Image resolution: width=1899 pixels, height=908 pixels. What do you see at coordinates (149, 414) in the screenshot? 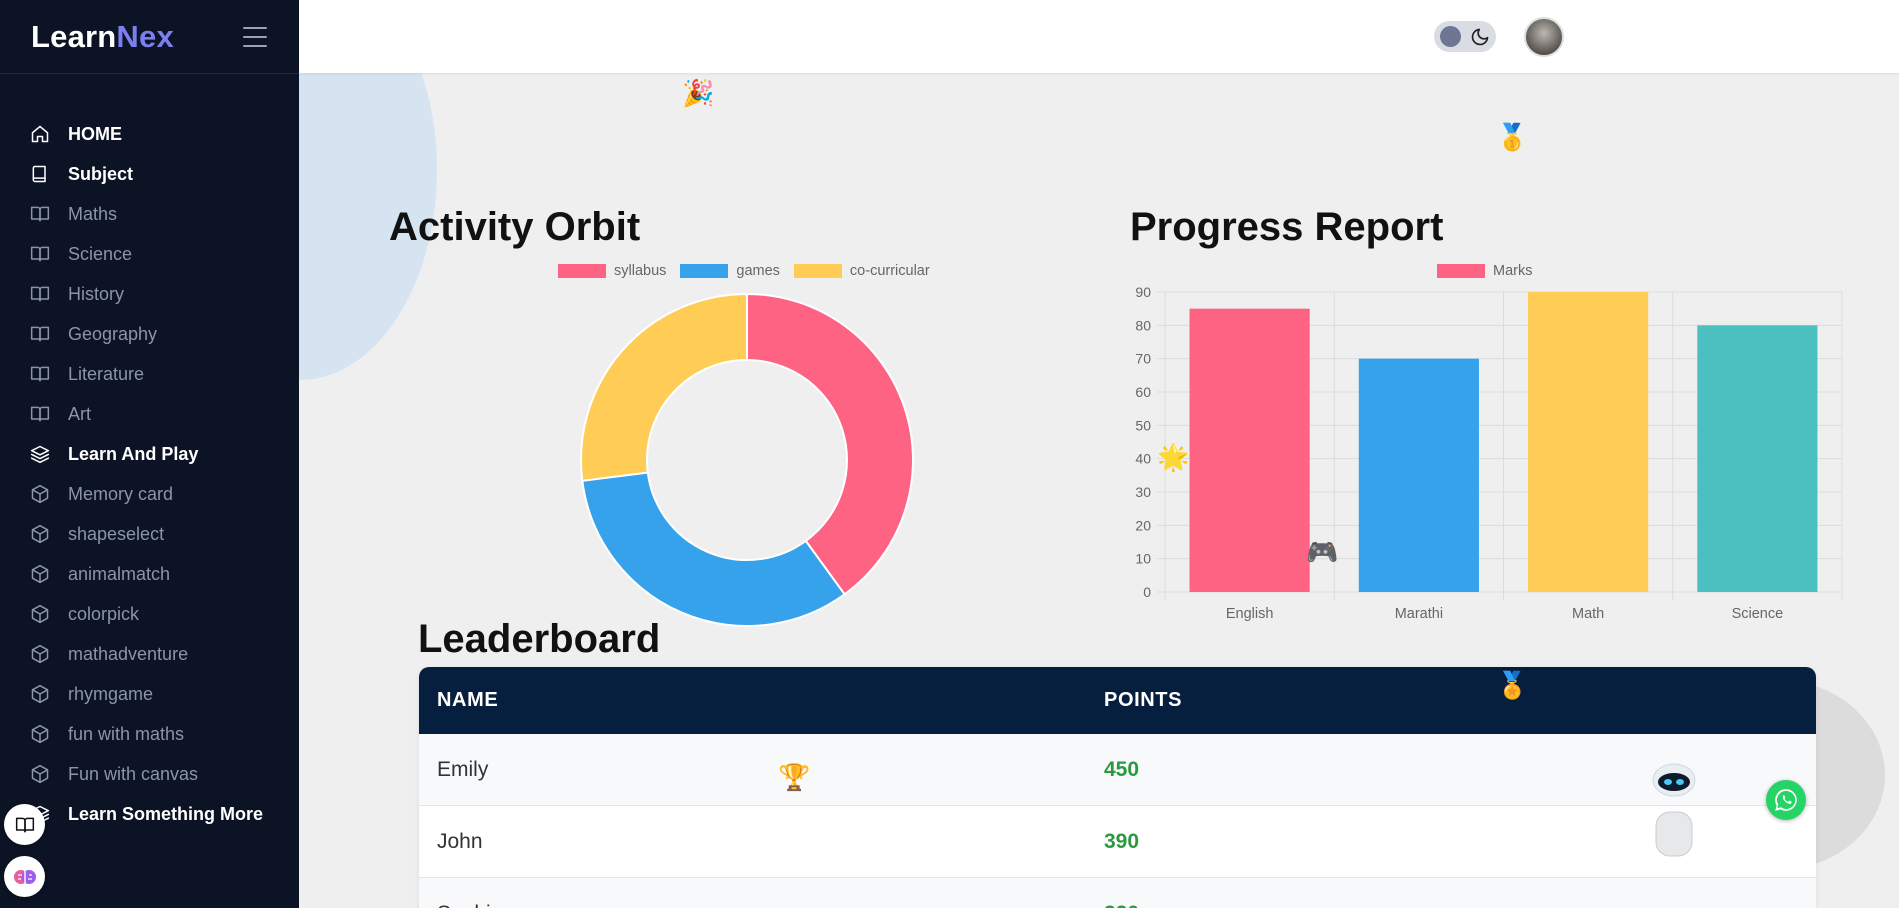
I see `sidebar-item-art: Art` at bounding box center [149, 414].